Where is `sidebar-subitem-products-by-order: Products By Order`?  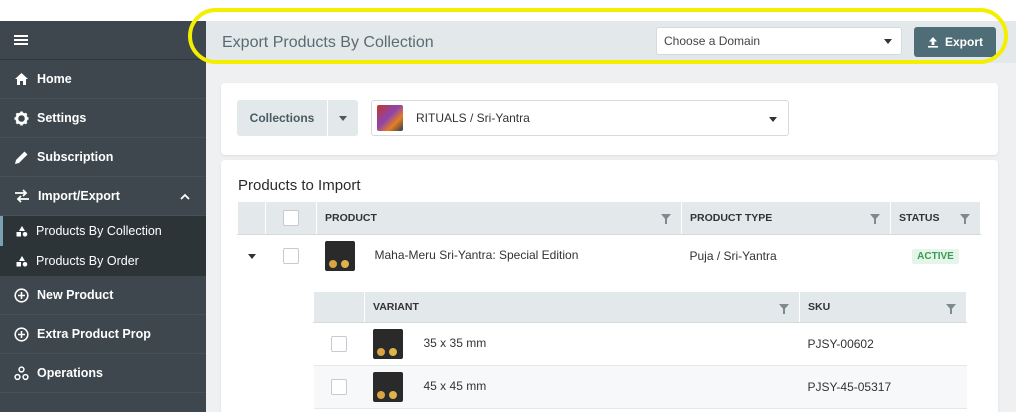
sidebar-subitem-products-by-order: Products By Order is located at coordinates (103, 261).